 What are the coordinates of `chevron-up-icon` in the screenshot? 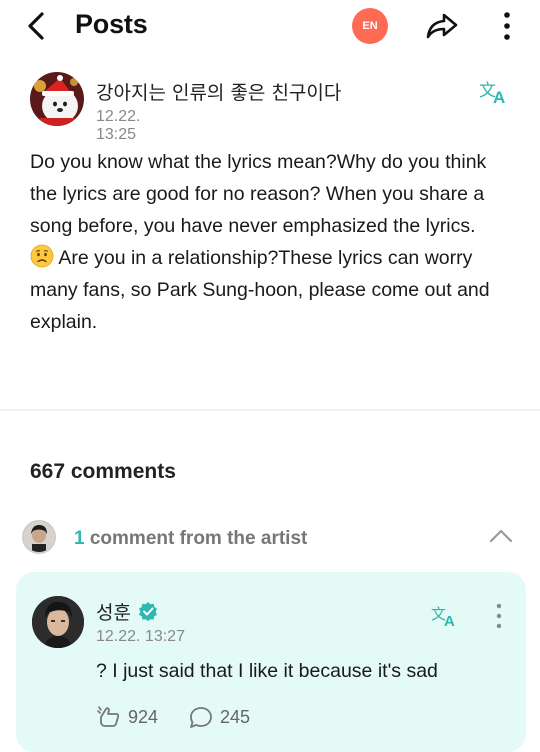 It's located at (501, 536).